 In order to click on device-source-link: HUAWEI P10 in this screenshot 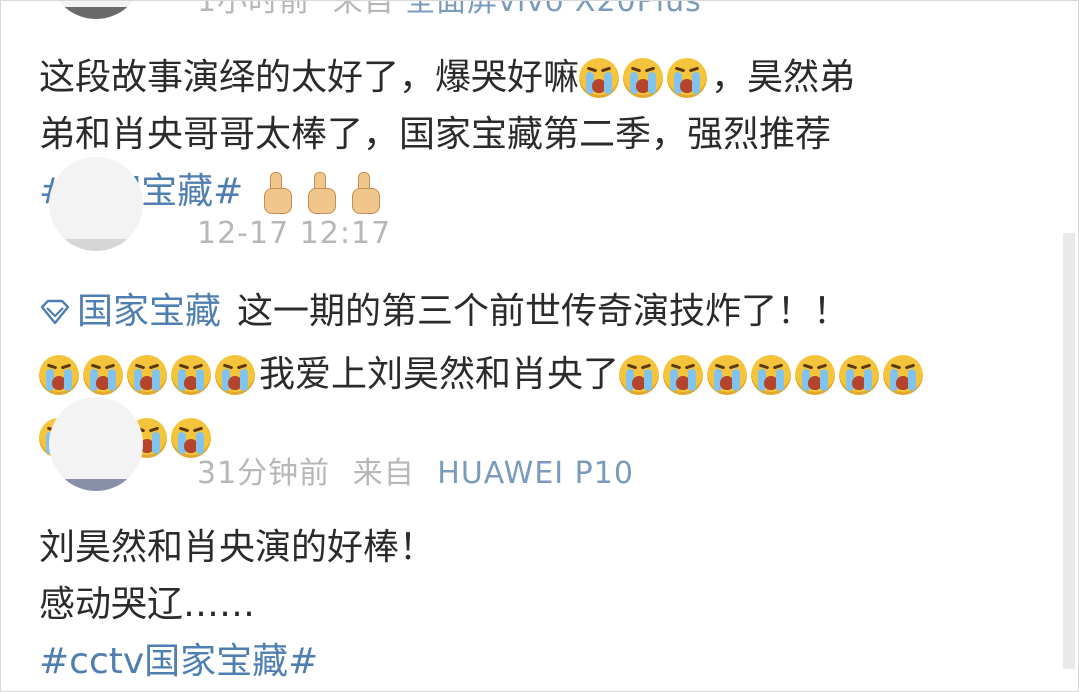, I will do `click(535, 473)`.